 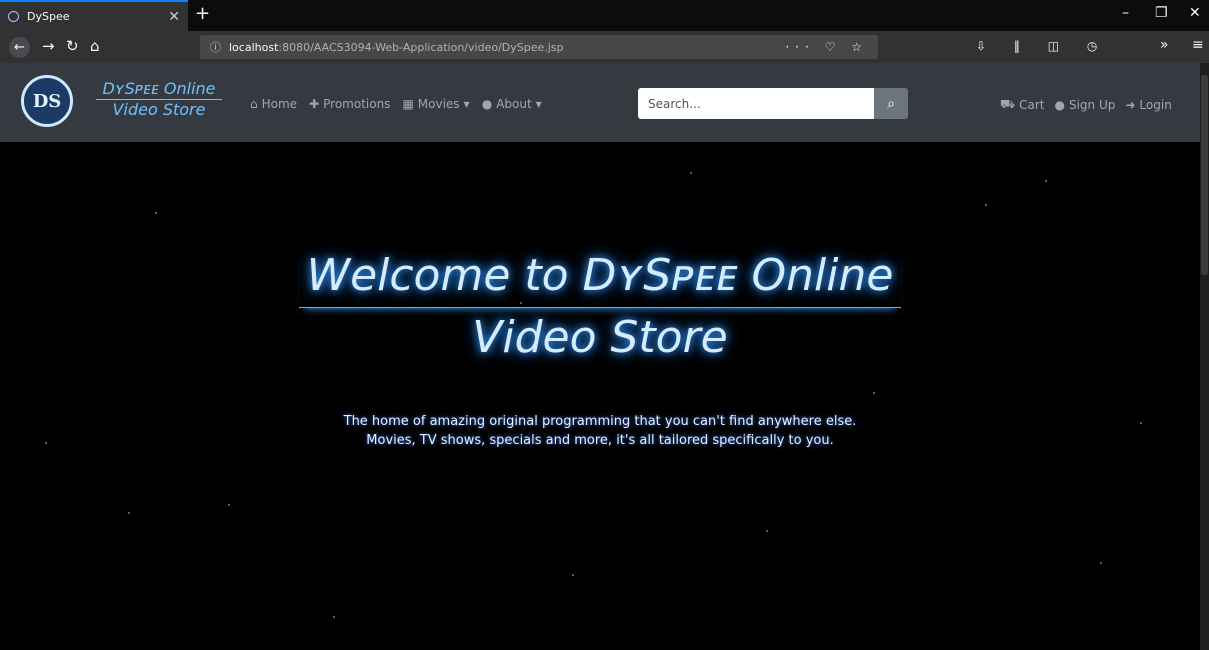 I want to click on sidebar-icon: ◫, so click(x=1059, y=46).